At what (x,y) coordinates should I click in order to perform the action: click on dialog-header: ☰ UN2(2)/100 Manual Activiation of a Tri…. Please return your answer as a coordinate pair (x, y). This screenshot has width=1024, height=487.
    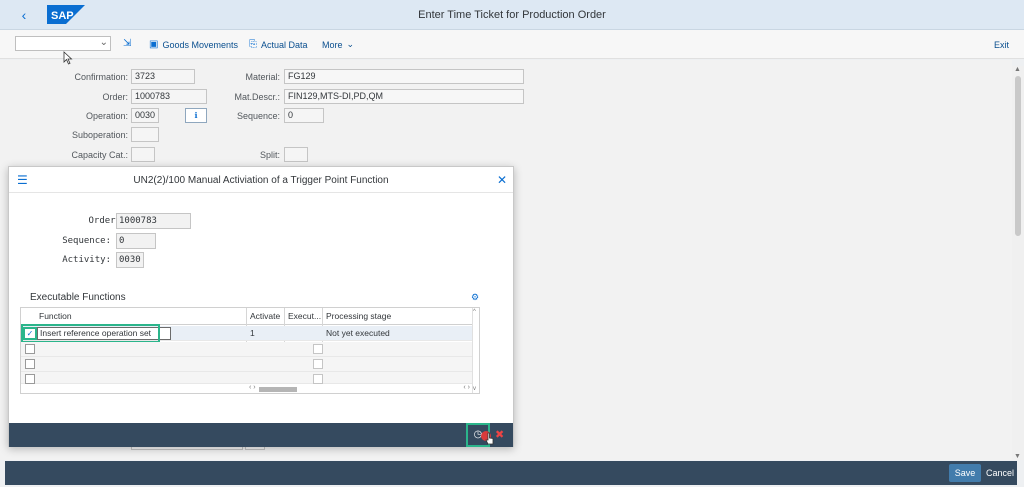
    Looking at the image, I should click on (261, 180).